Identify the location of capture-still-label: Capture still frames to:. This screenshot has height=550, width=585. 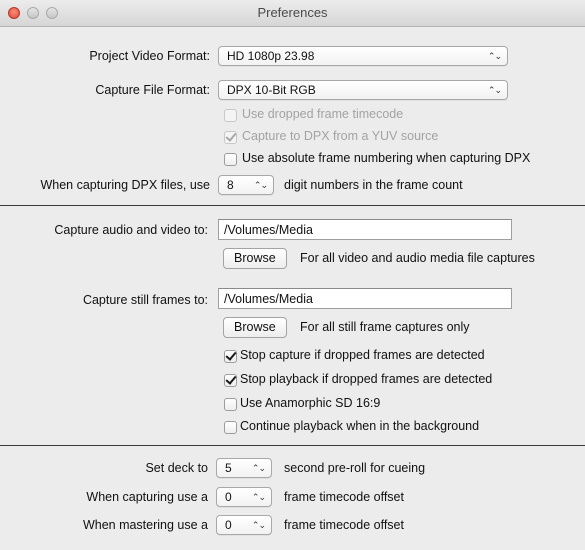
(145, 300).